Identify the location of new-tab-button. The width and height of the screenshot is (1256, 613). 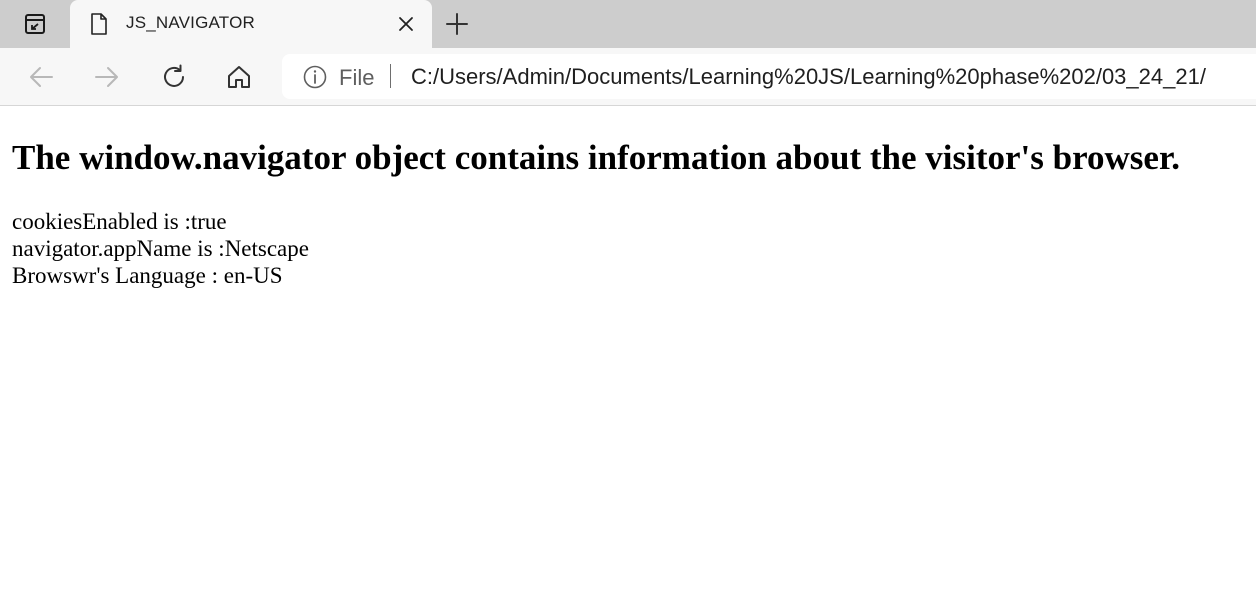
(457, 24).